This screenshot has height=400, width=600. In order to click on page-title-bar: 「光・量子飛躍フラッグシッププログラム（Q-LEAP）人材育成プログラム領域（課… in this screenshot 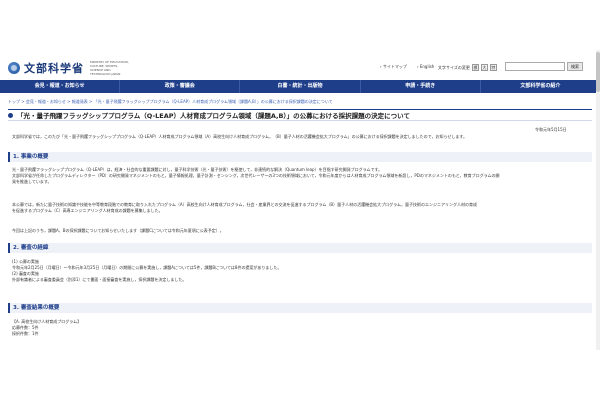, I will do `click(300, 115)`.